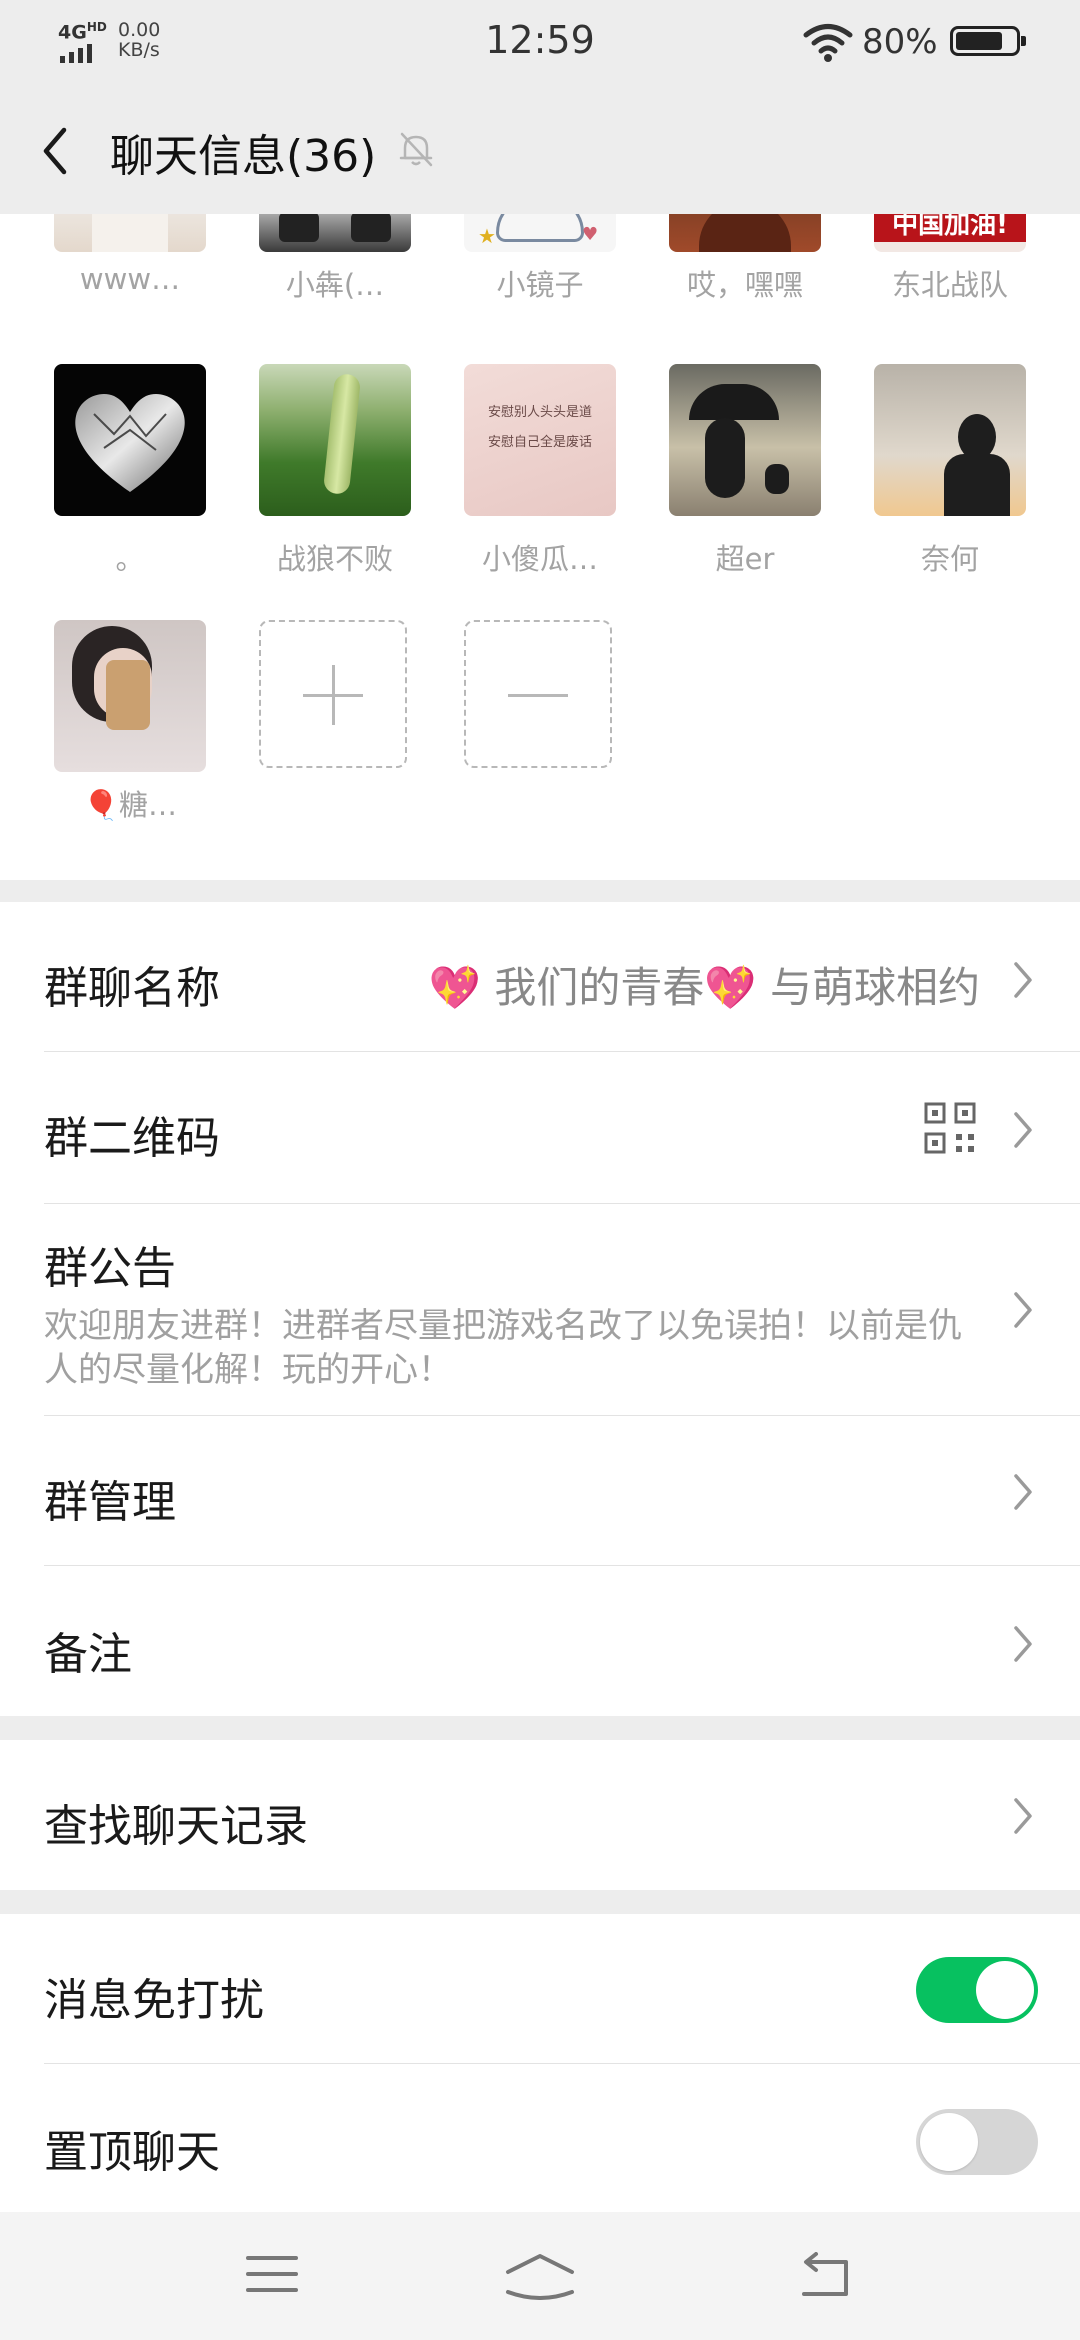 This screenshot has height=2340, width=1080. Describe the element at coordinates (540, 150) in the screenshot. I see `header: 聊天信息(36)` at that location.